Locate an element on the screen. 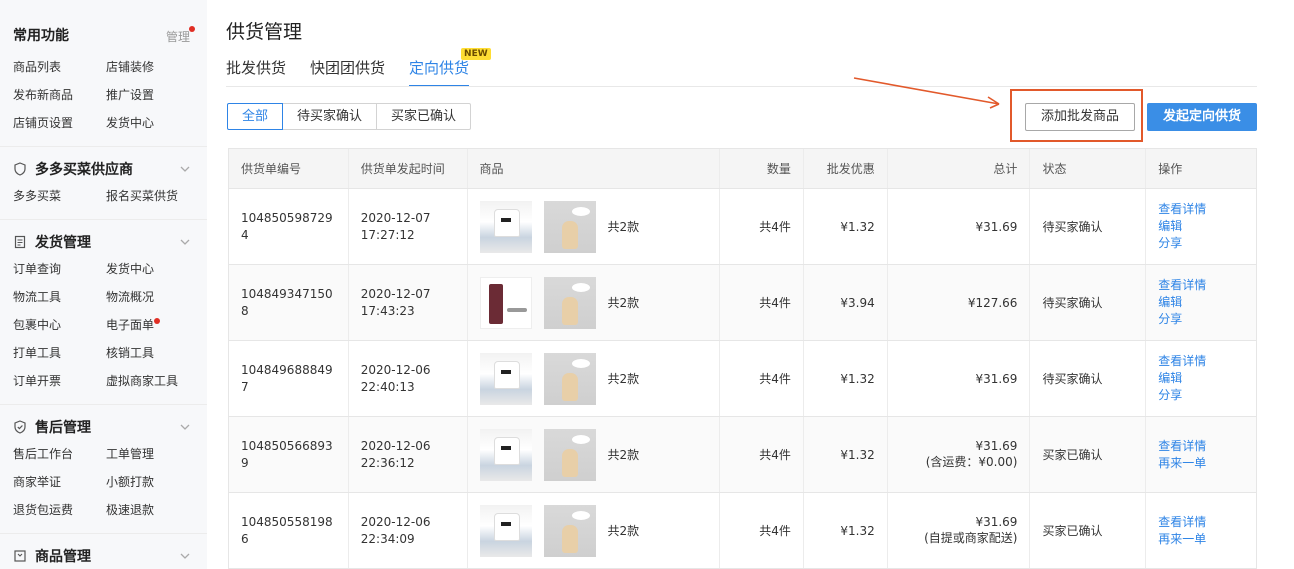 The width and height of the screenshot is (1294, 569). sidebar-item: 核销工具 is located at coordinates (152, 353).